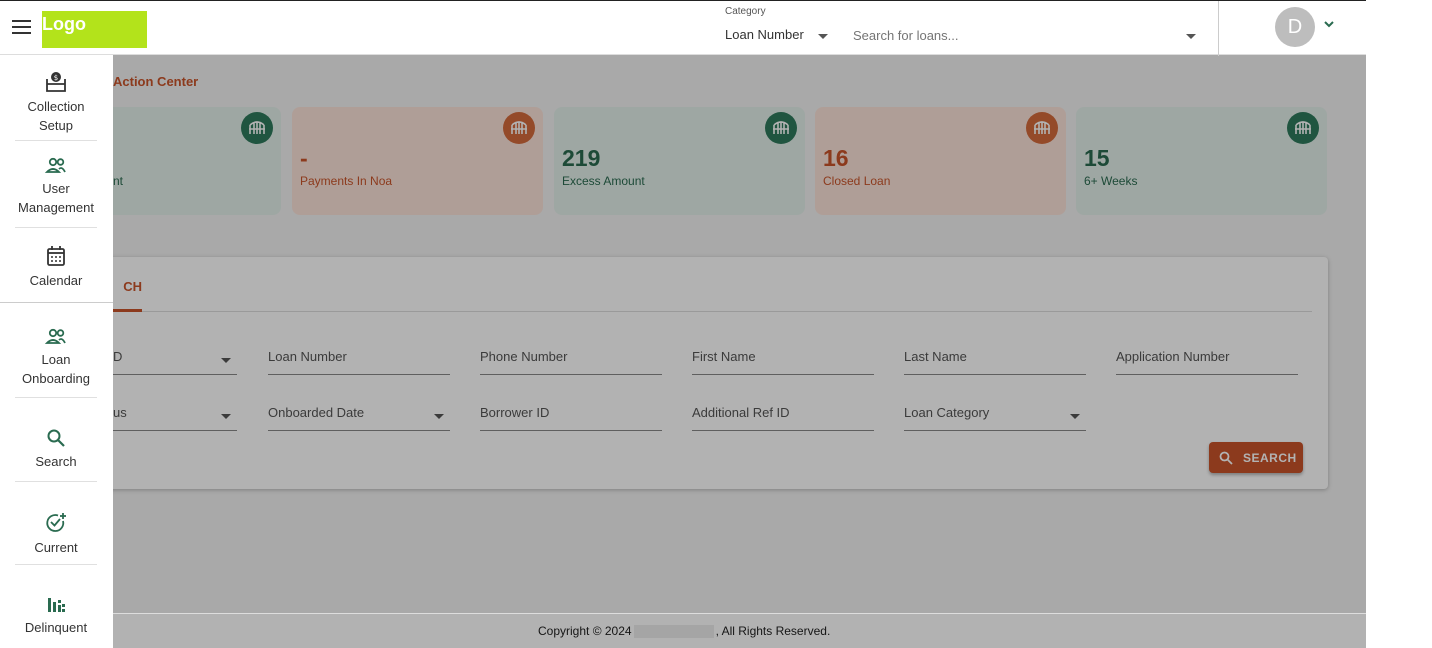  What do you see at coordinates (56, 547) in the screenshot?
I see `sidebar-item-label: Current` at bounding box center [56, 547].